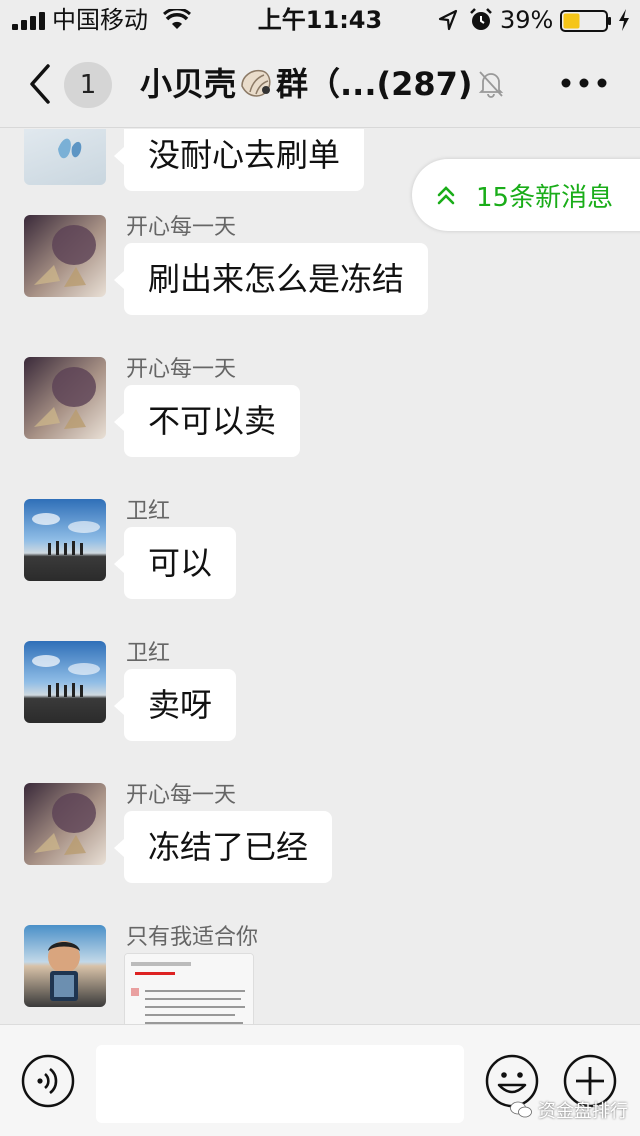 This screenshot has width=640, height=1136. I want to click on watermark: 资金盘排行, so click(569, 1110).